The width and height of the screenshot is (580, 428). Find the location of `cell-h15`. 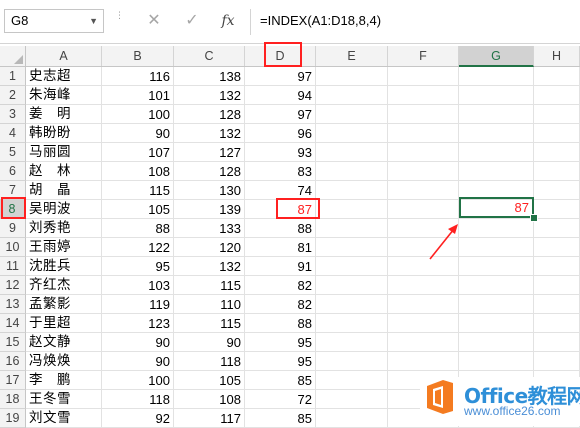

cell-h15 is located at coordinates (557, 342).